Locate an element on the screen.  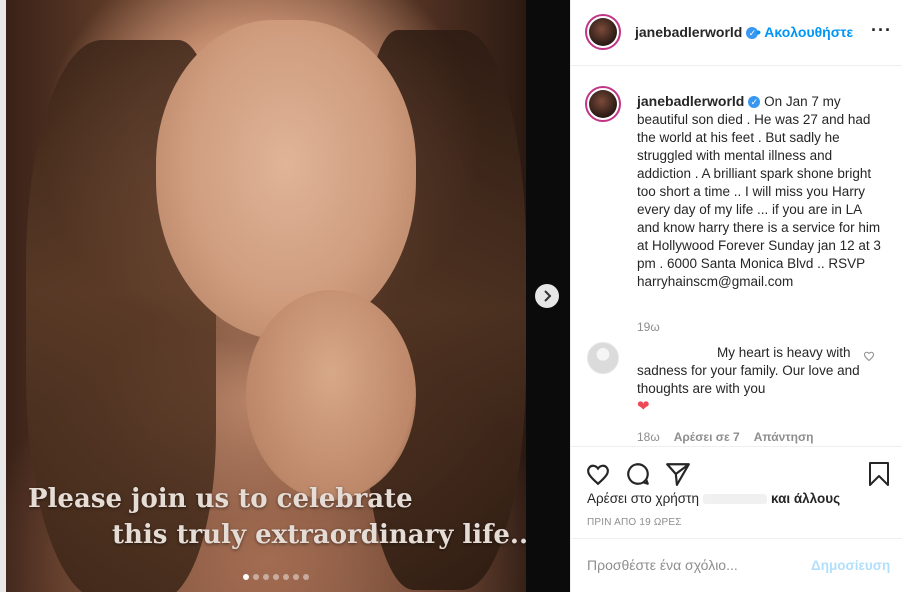
action-bar is located at coordinates (736, 471).